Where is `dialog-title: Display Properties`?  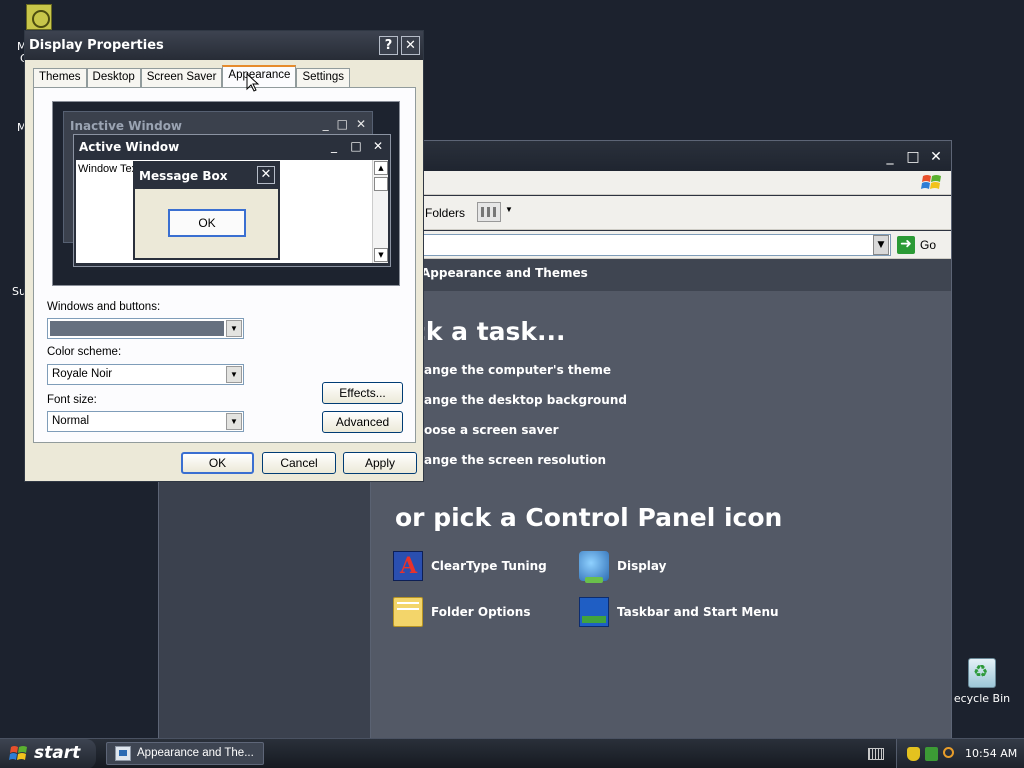 dialog-title: Display Properties is located at coordinates (96, 45).